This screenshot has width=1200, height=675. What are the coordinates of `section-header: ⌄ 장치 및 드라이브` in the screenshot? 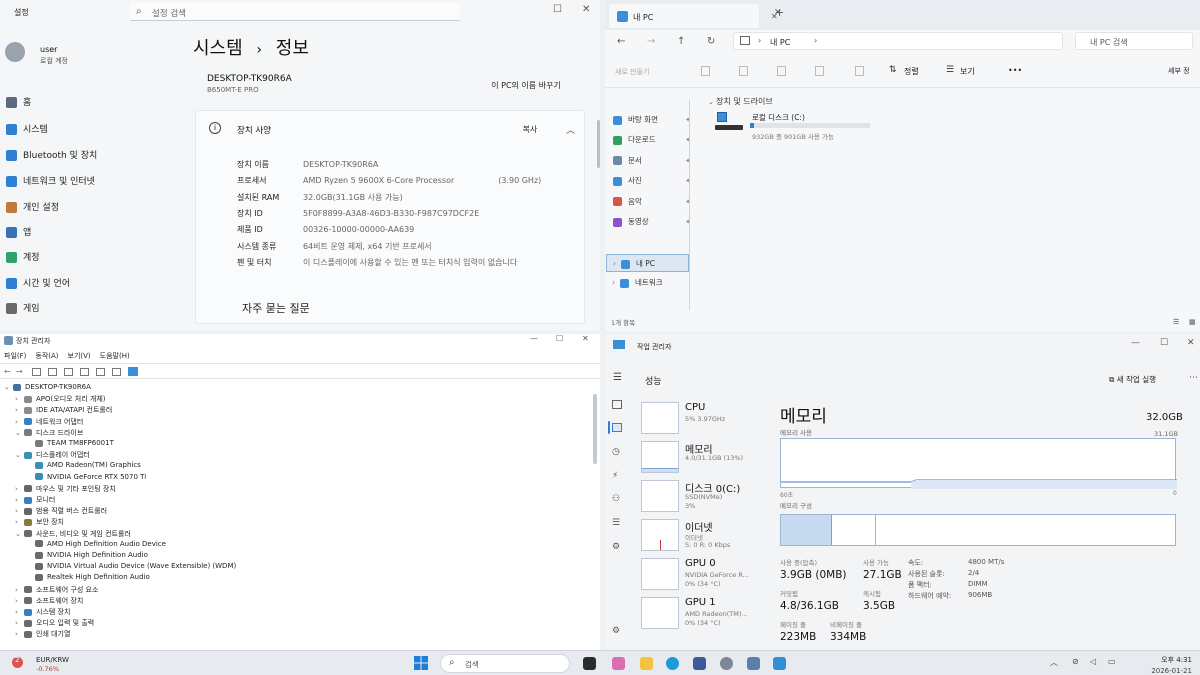 It's located at (740, 101).